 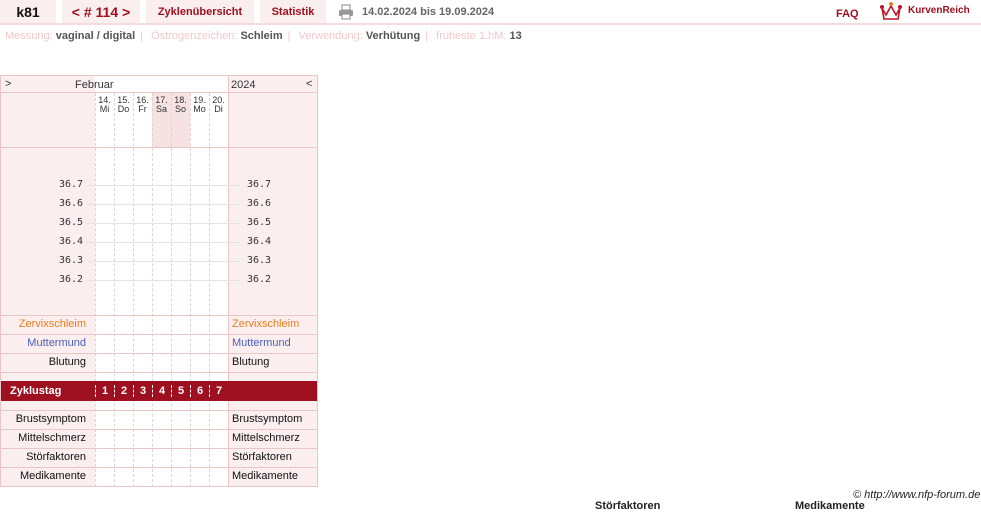 What do you see at coordinates (194, 36) in the screenshot?
I see `info-label: Östrogenzeichen:` at bounding box center [194, 36].